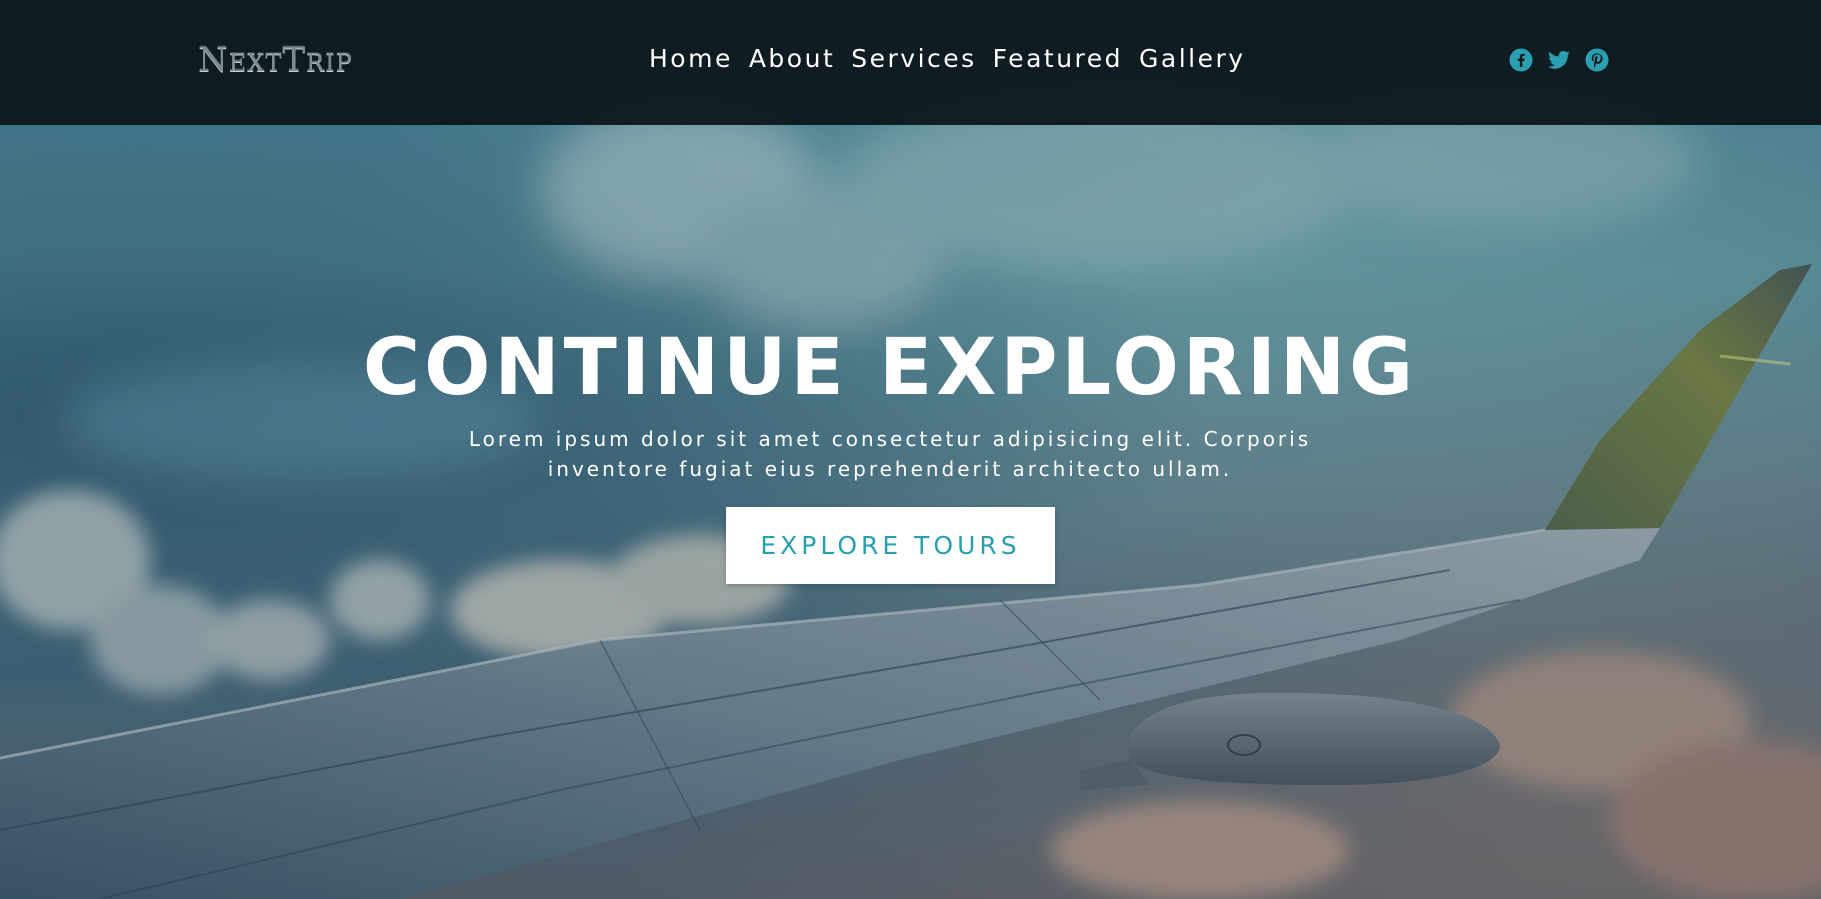  Describe the element at coordinates (691, 58) in the screenshot. I see `nav-link-home: Home` at that location.